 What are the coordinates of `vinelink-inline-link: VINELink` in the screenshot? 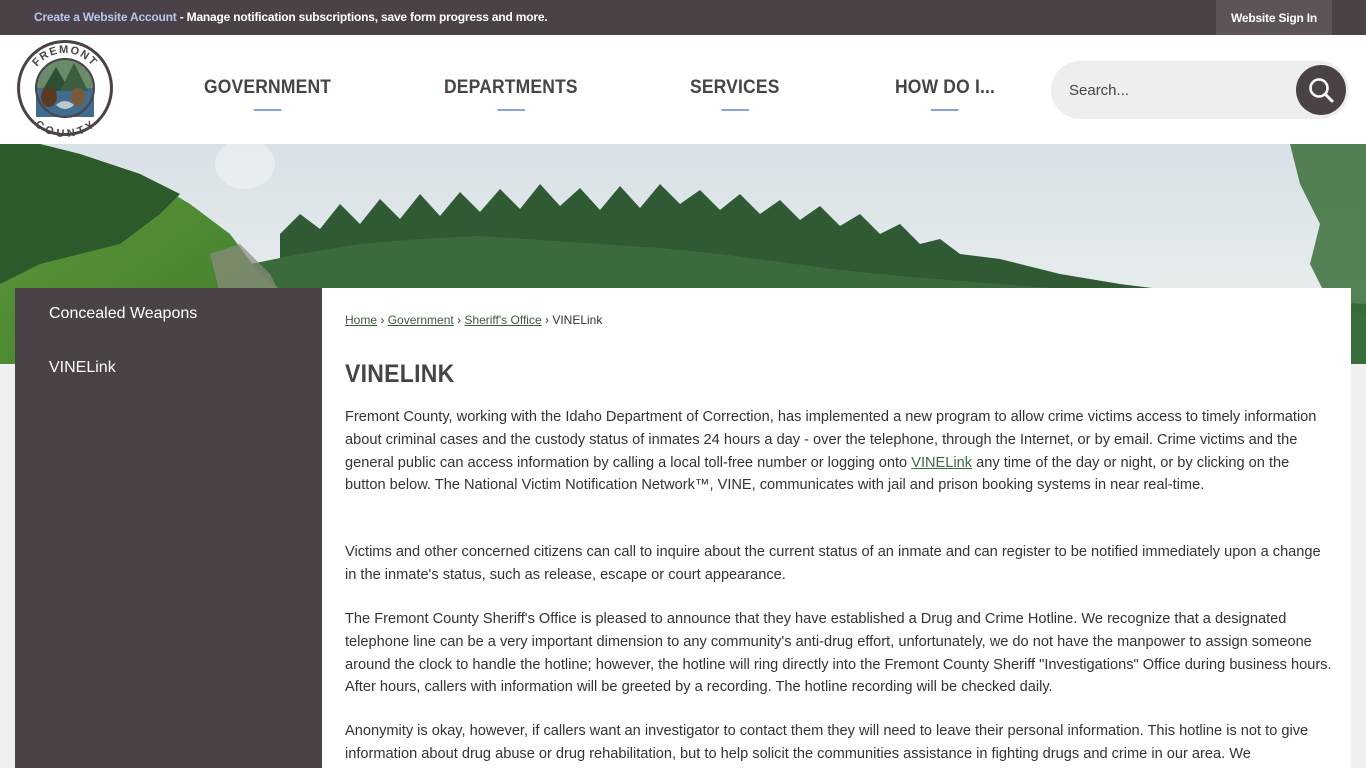 It's located at (941, 463).